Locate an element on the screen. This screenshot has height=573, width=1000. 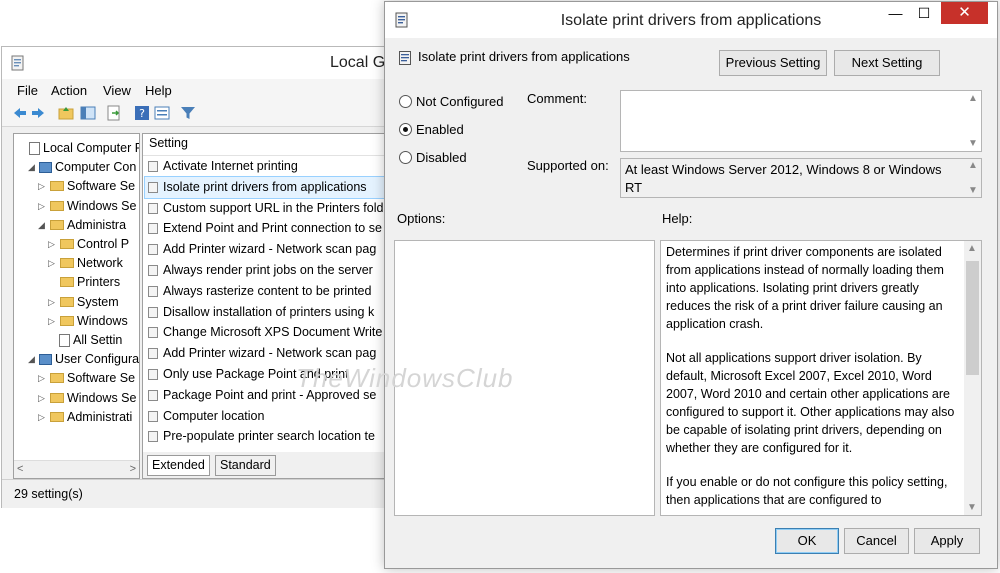
tree-item-label: Network is located at coordinates (100, 263).